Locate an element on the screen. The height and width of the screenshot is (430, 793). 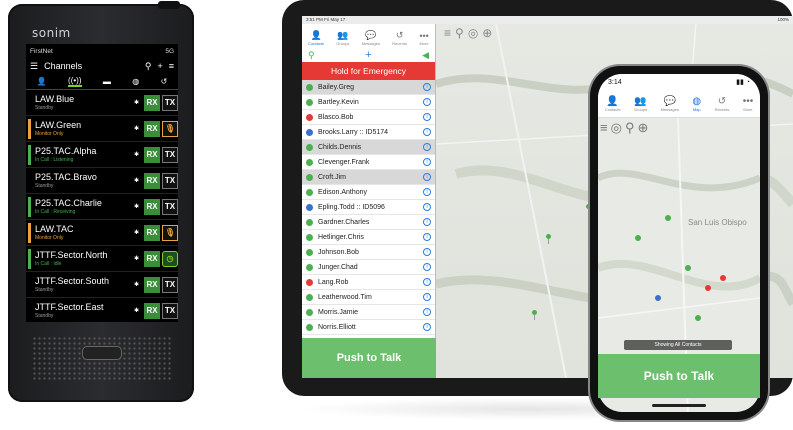
contact-row: Junger.Chad i is located at coordinates (368, 267).